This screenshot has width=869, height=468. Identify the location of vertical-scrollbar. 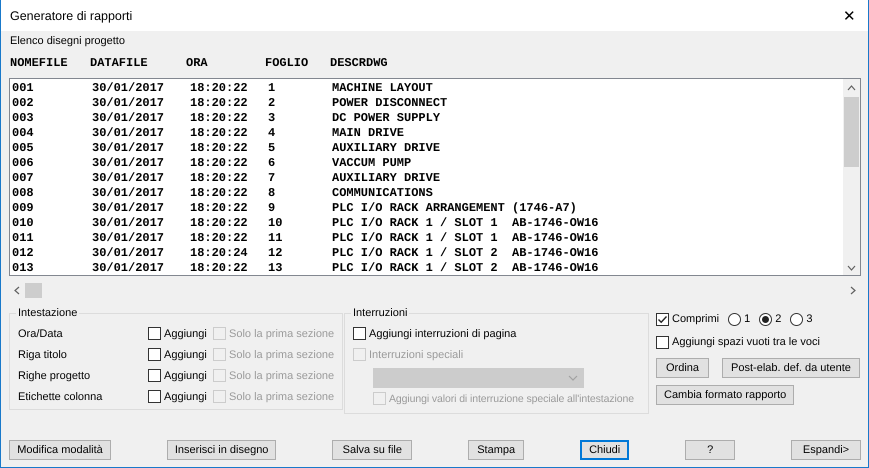
(851, 177).